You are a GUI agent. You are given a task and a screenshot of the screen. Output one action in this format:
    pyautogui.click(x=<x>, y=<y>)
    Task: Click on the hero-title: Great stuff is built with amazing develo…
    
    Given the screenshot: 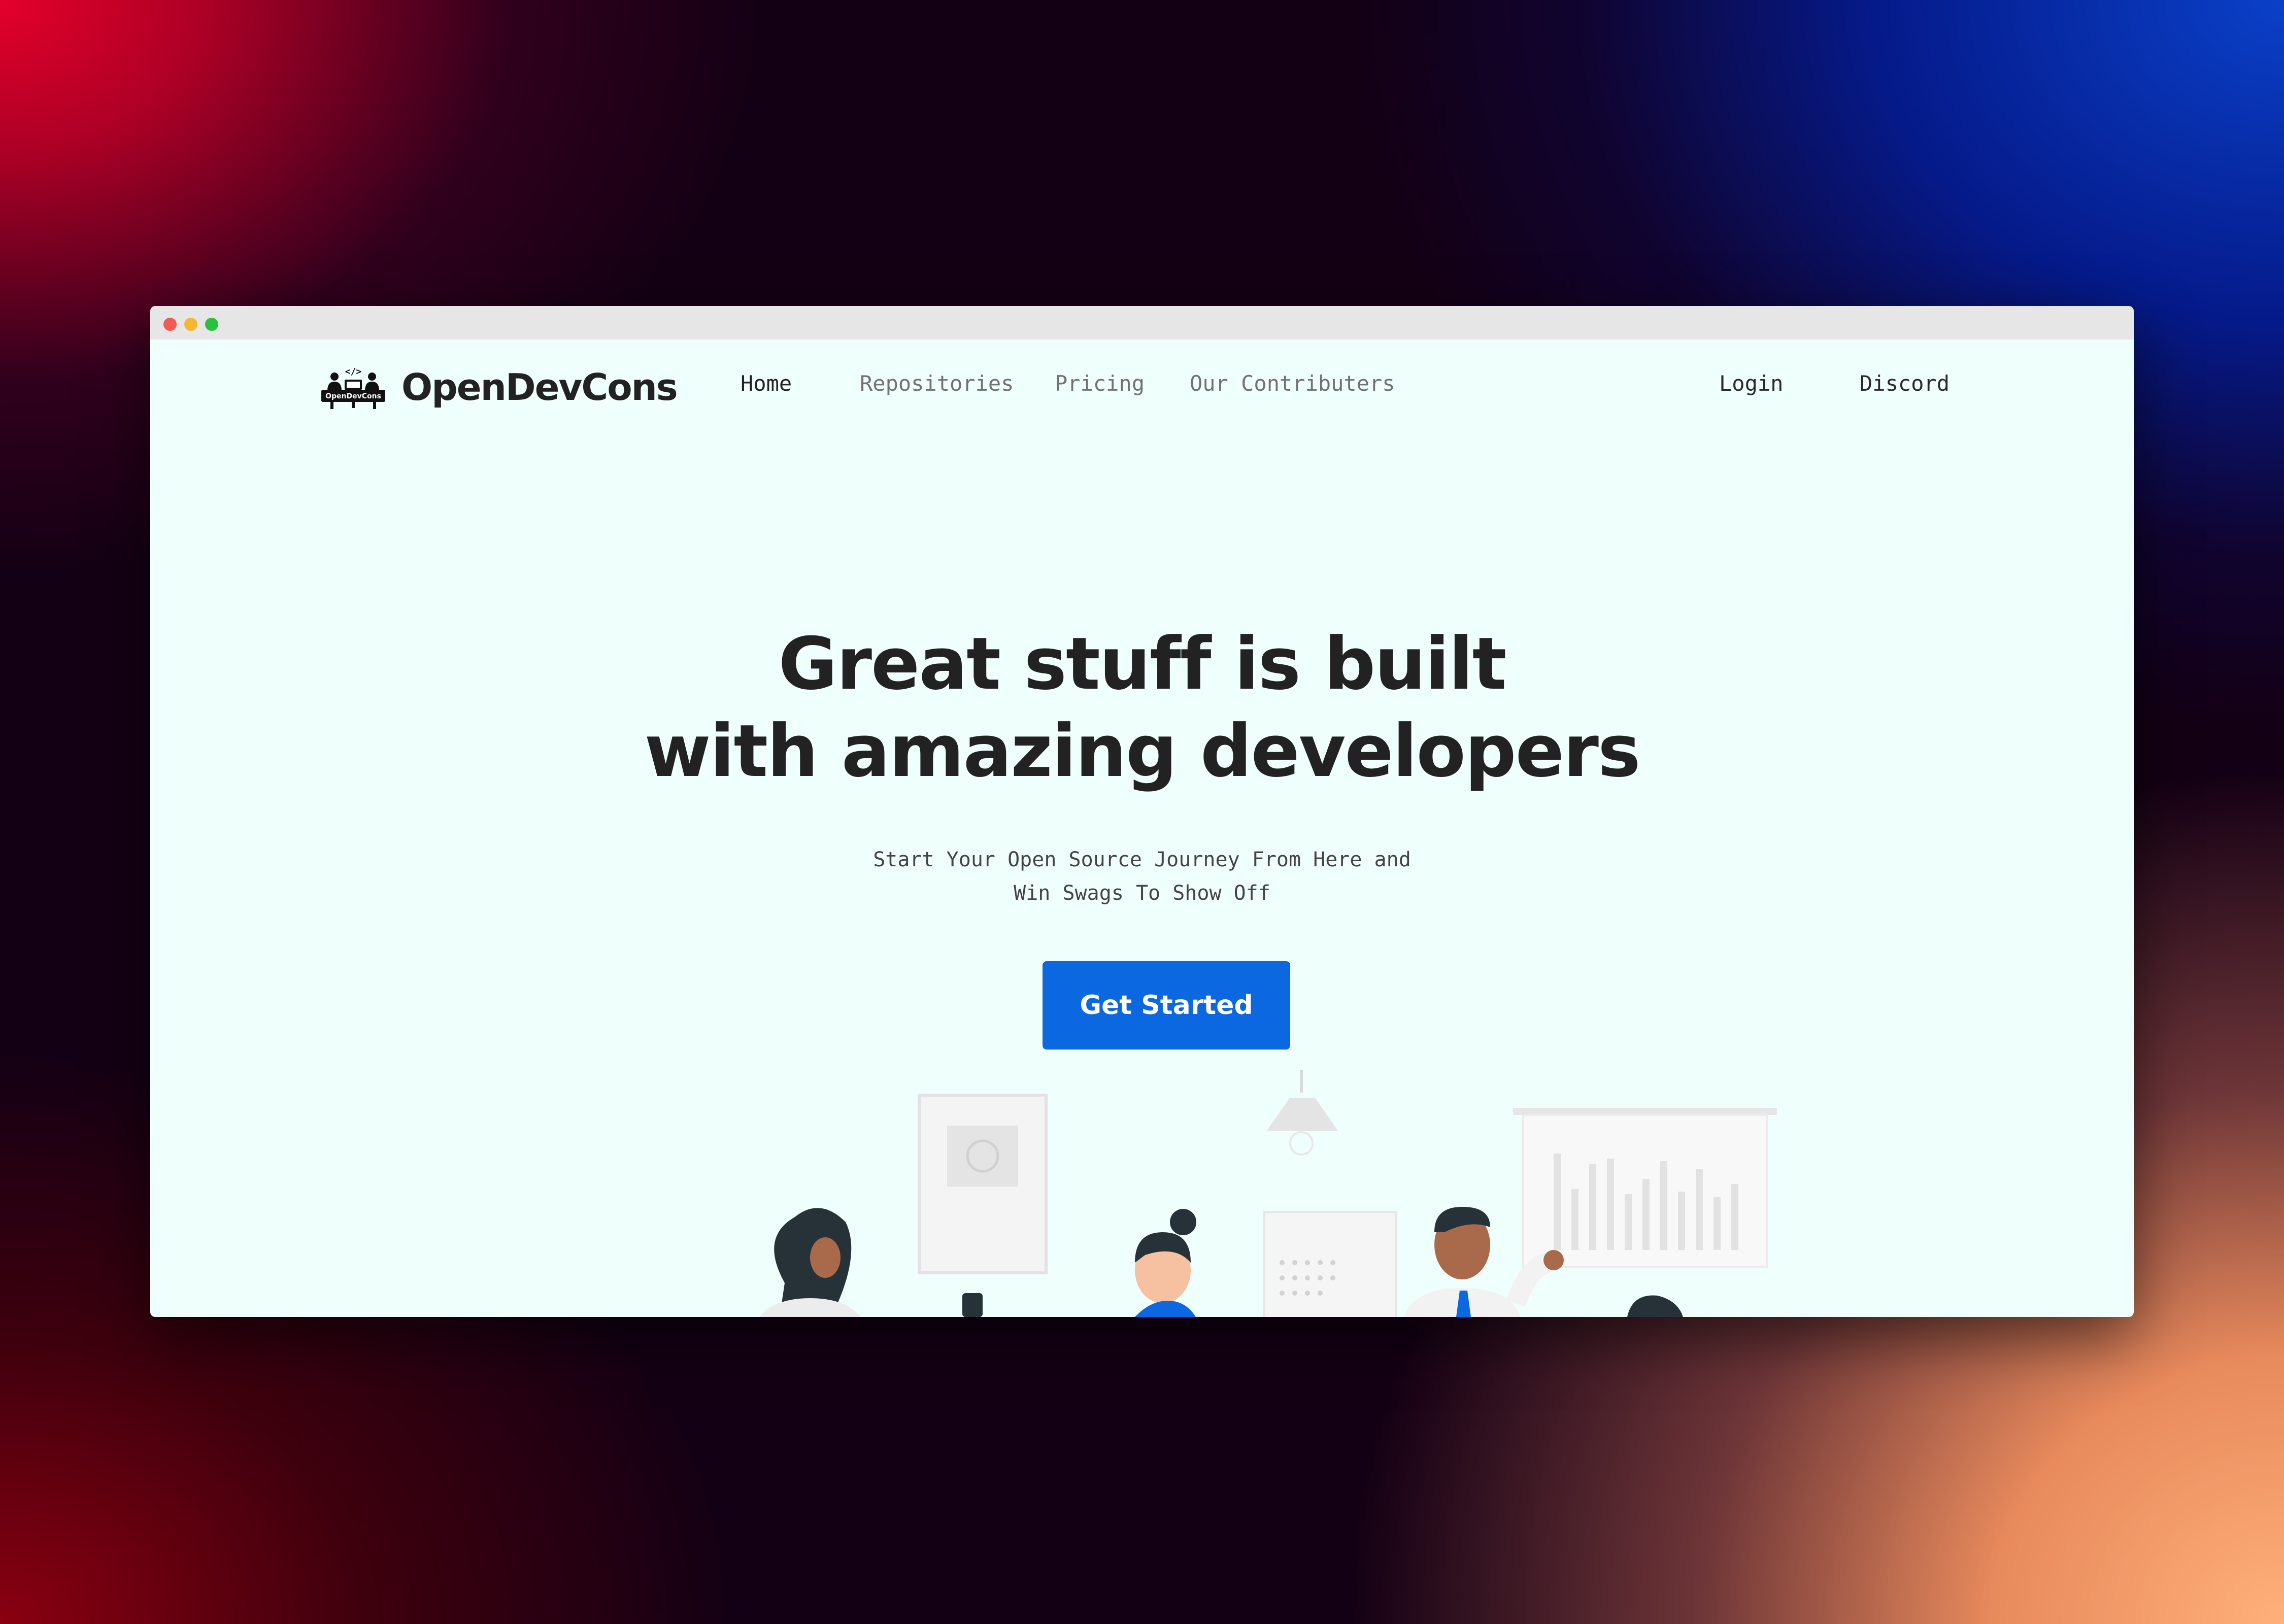 What is the action you would take?
    pyautogui.click(x=1142, y=708)
    